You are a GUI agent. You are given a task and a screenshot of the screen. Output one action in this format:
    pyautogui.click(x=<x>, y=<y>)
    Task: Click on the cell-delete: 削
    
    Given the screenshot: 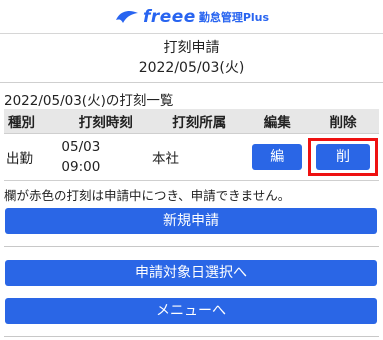 What is the action you would take?
    pyautogui.click(x=342, y=157)
    